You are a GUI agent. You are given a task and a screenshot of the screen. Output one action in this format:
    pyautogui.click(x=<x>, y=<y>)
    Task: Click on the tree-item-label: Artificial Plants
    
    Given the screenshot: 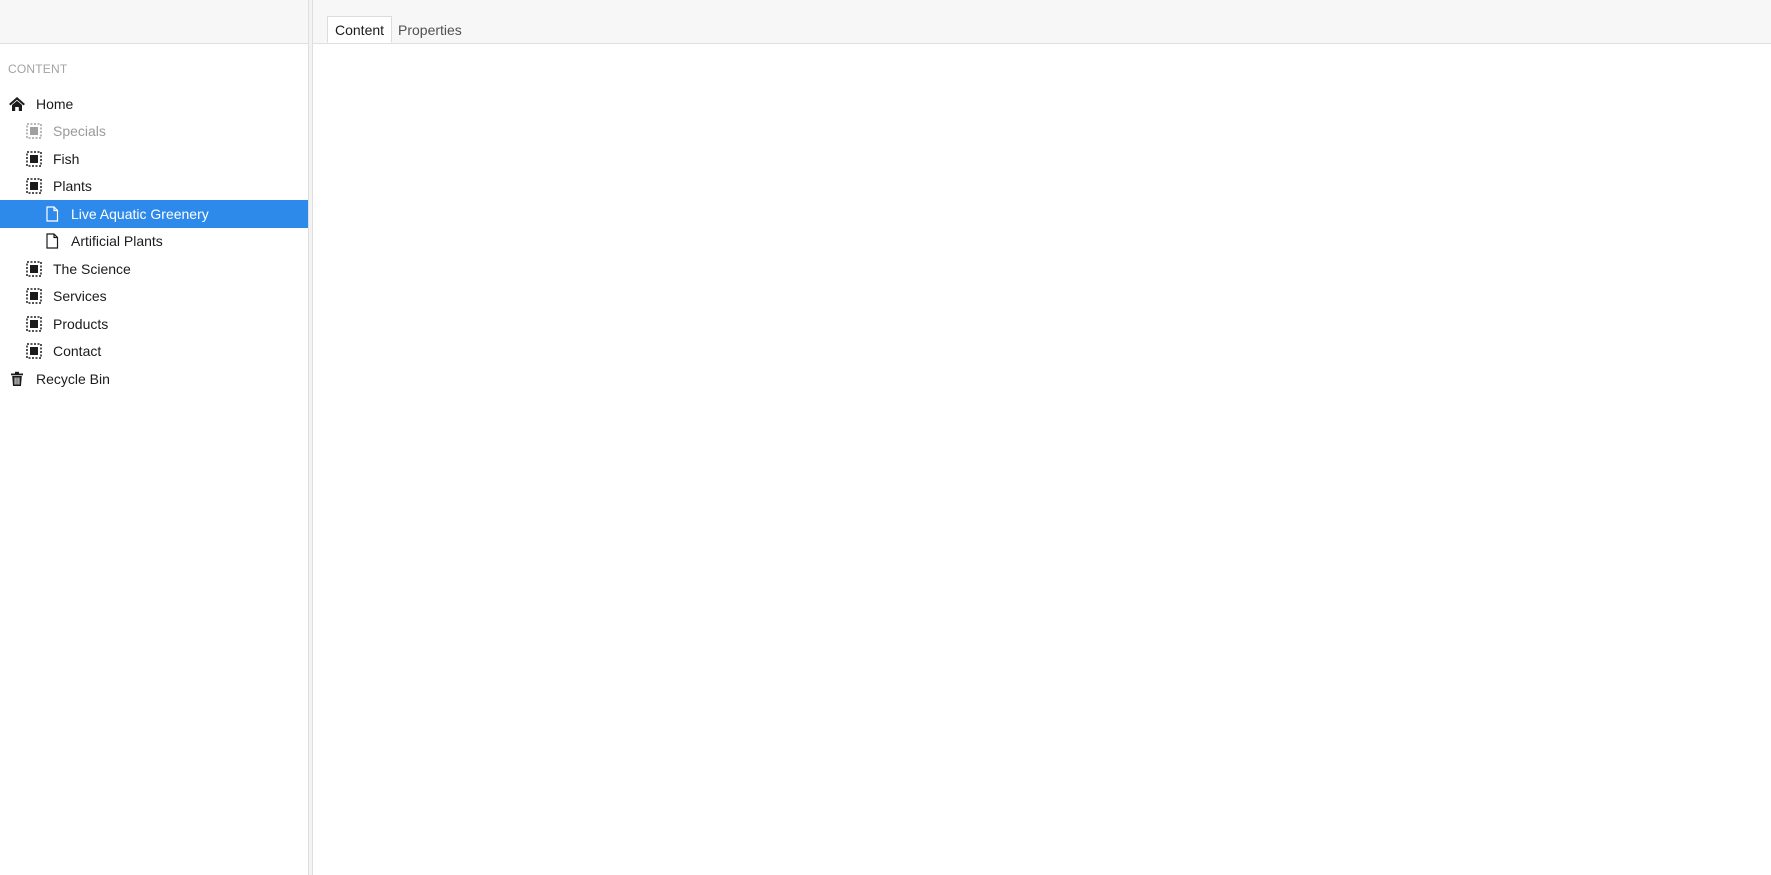 What is the action you would take?
    pyautogui.click(x=117, y=241)
    